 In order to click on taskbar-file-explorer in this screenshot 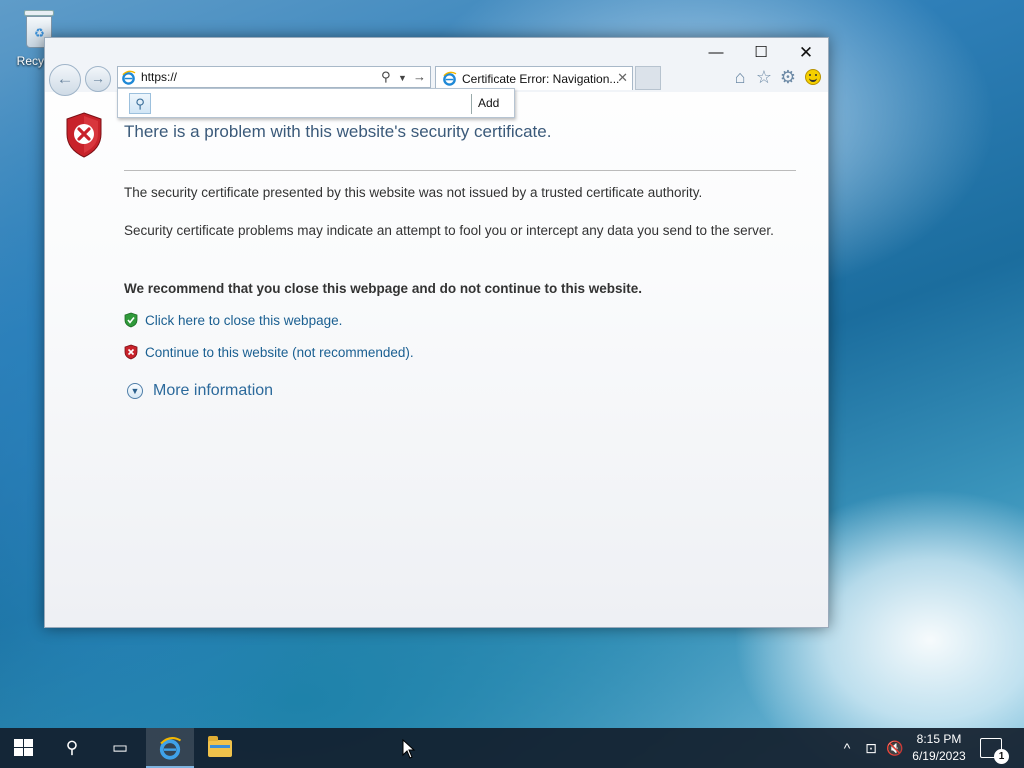, I will do `click(220, 748)`.